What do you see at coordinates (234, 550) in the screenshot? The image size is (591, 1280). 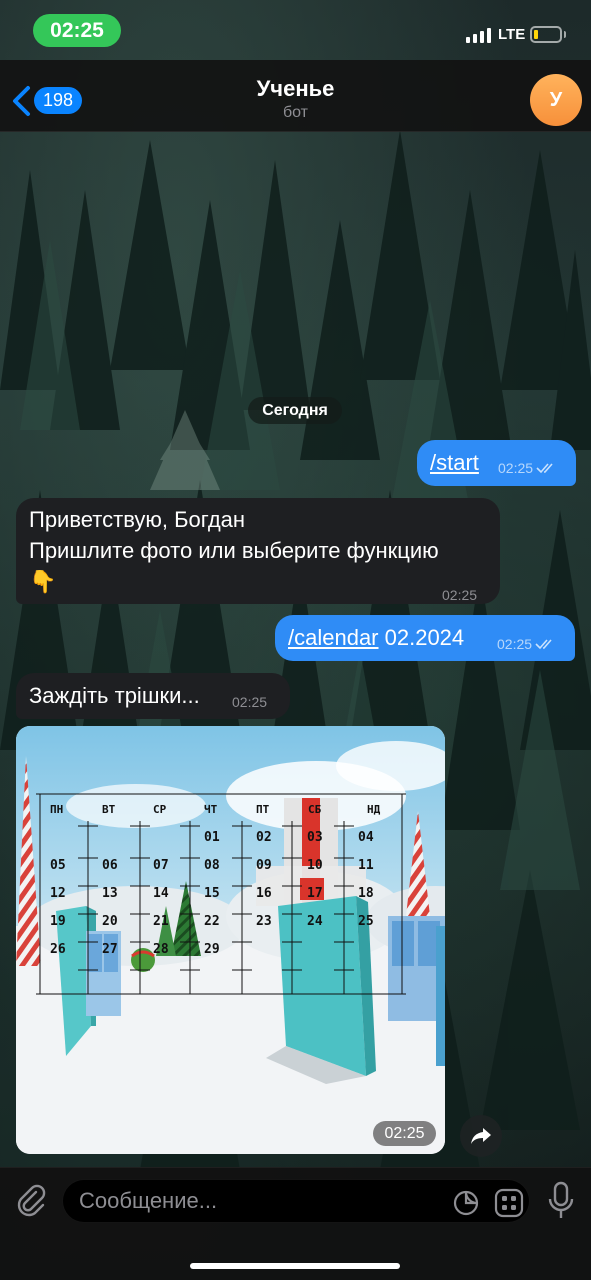 I see `message-line: Пришлите фото или выберите функцию` at bounding box center [234, 550].